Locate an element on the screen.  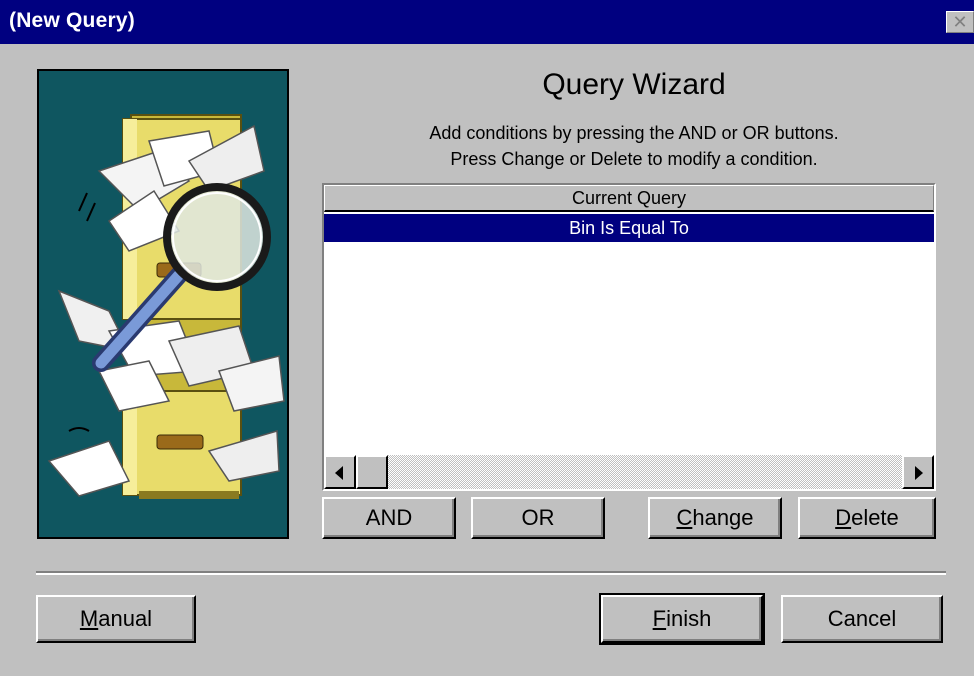
manual-label: anual is located at coordinates (125, 618).